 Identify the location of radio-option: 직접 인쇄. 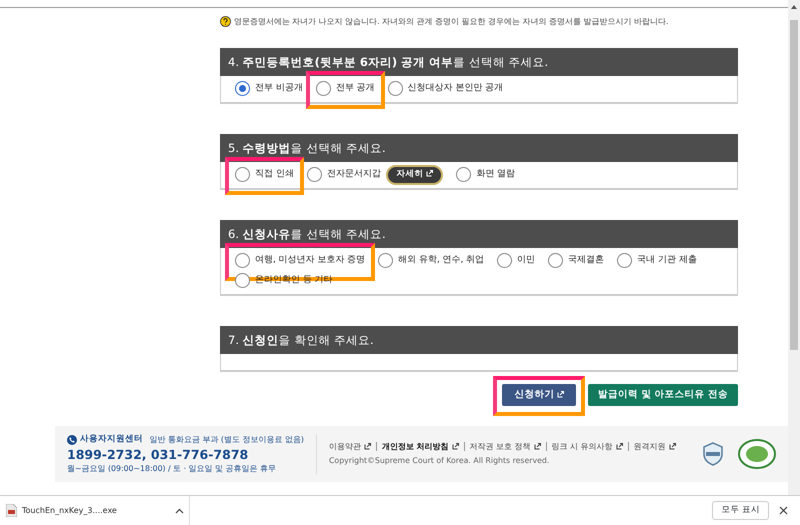
(264, 174).